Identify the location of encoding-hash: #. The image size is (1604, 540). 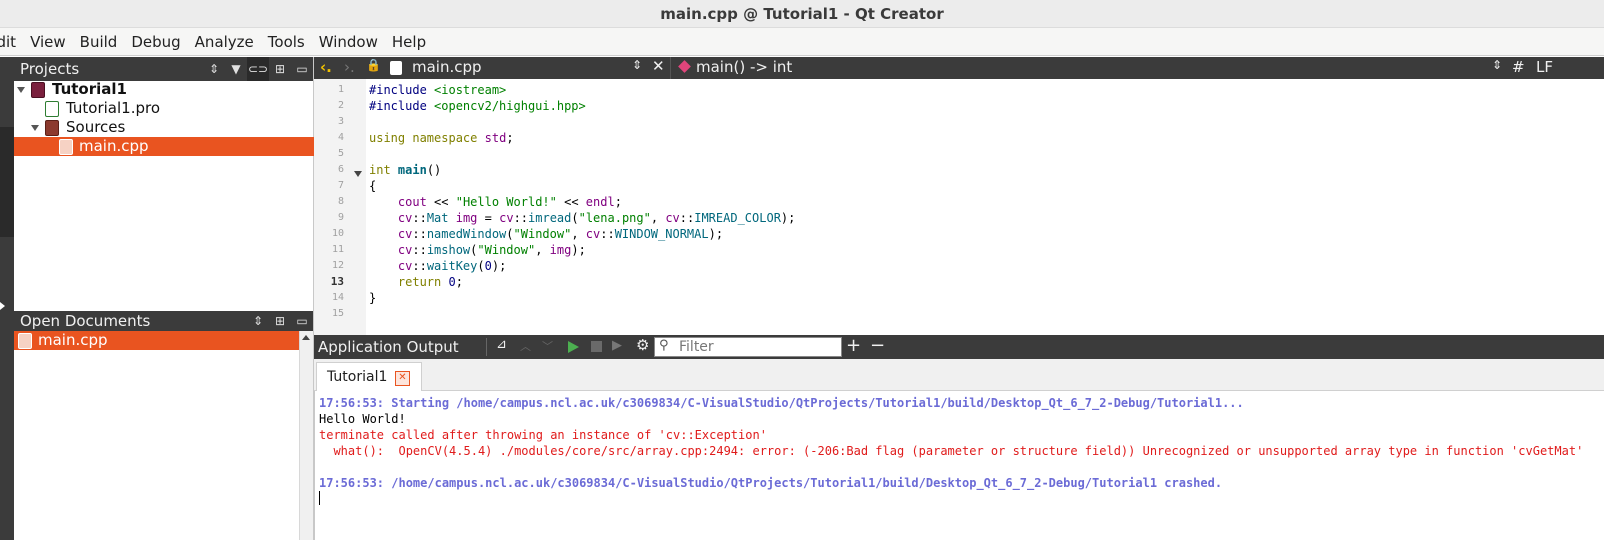
(1518, 67).